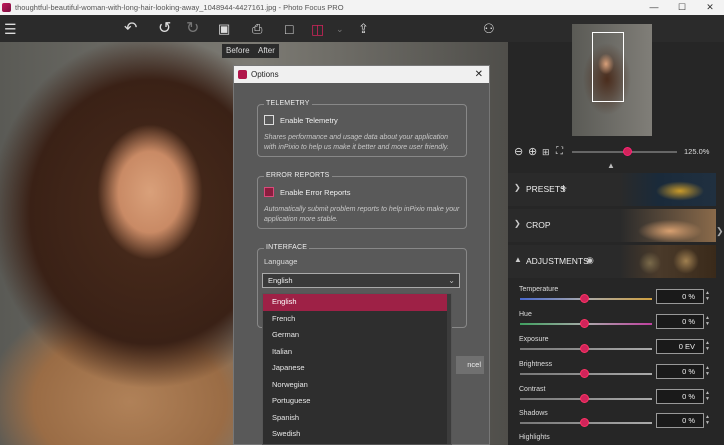 This screenshot has height=445, width=724. Describe the element at coordinates (654, 7) in the screenshot. I see `minimize-button: —` at that location.